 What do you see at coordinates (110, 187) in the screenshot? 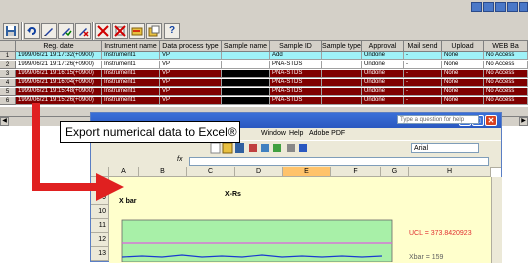
I see `red-arrow-head-icon` at bounding box center [110, 187].